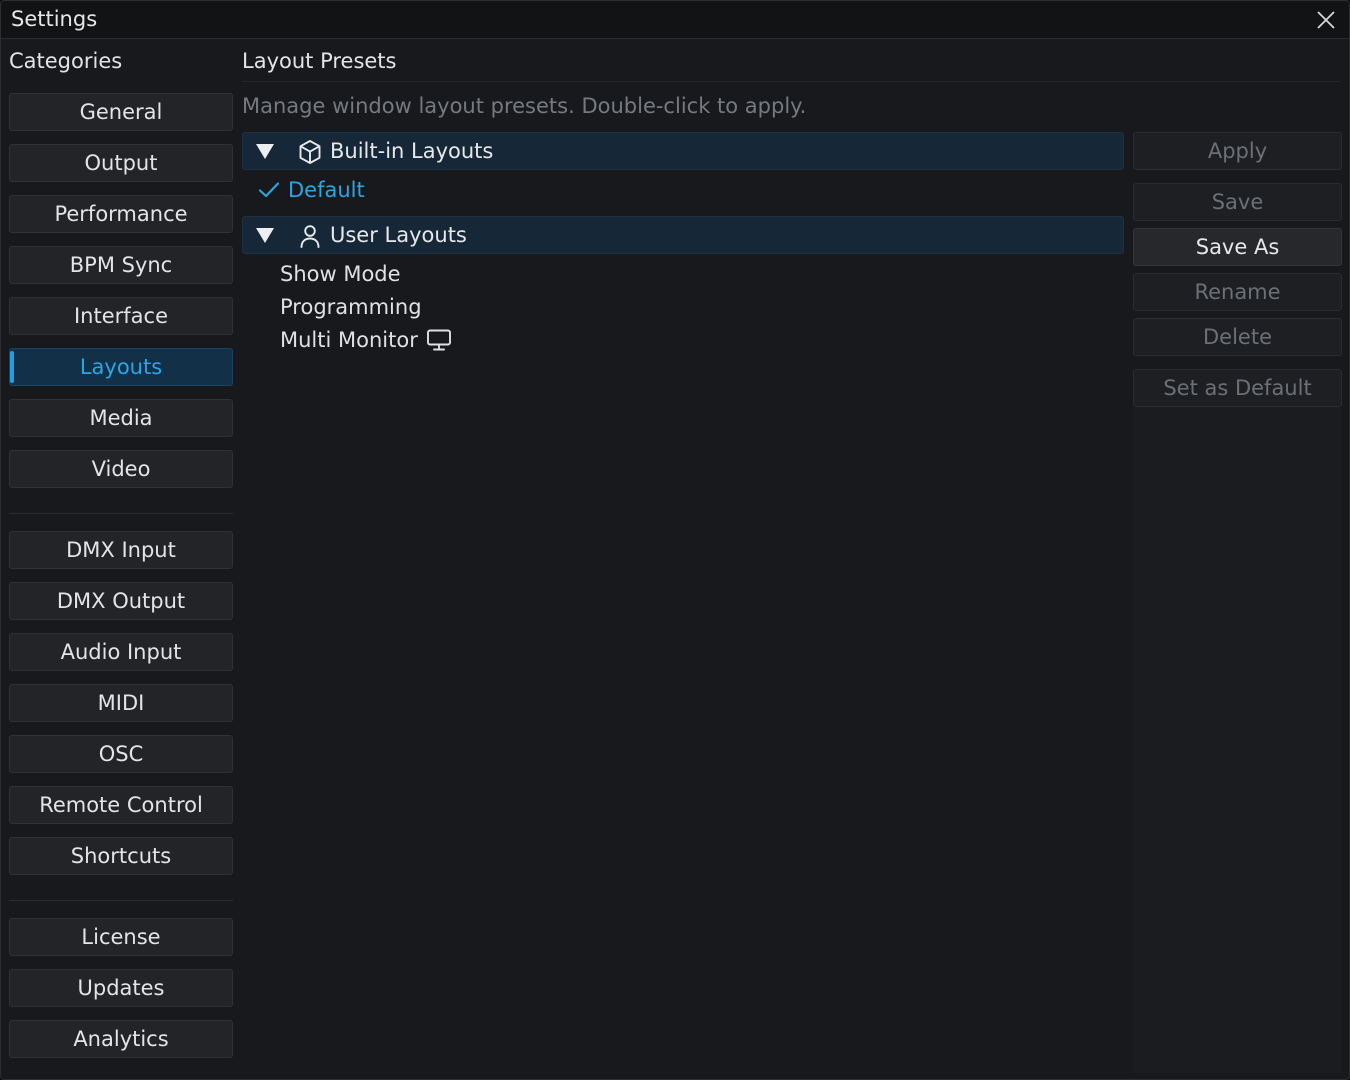 The image size is (1350, 1080). What do you see at coordinates (1237, 292) in the screenshot?
I see `rename-button: Rename` at bounding box center [1237, 292].